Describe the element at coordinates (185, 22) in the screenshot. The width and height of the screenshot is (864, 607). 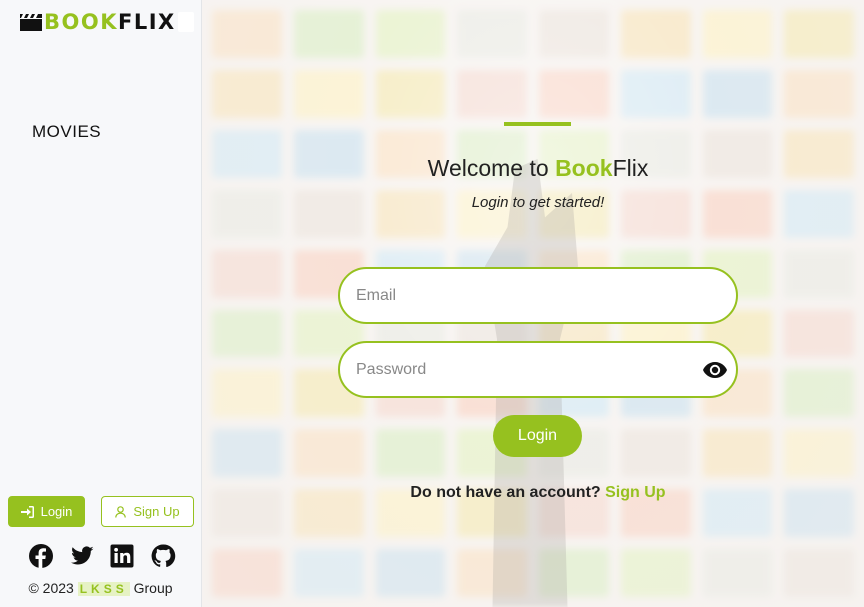
I see `brand-logo-tail` at that location.